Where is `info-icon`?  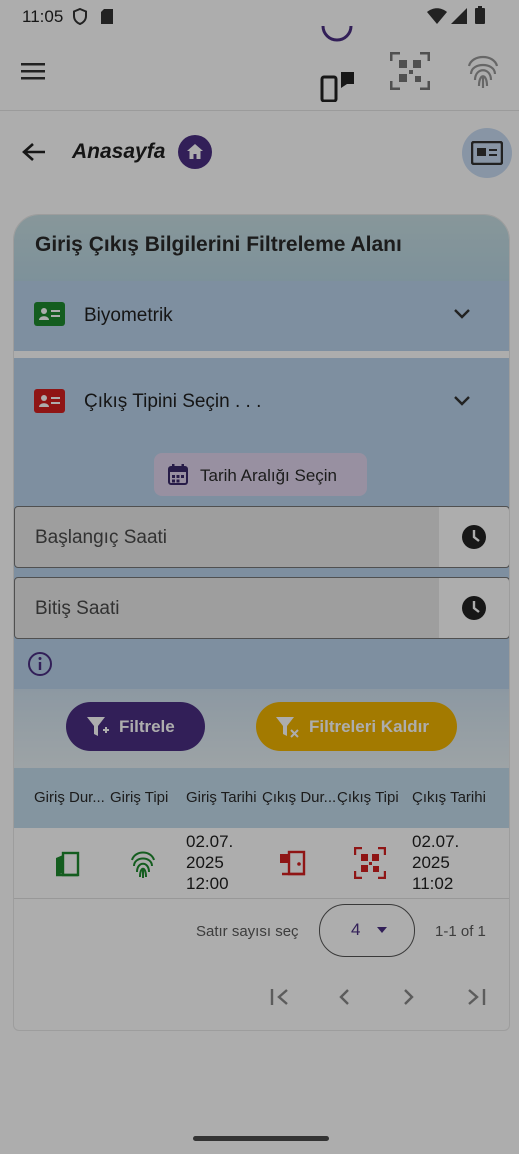
info-icon is located at coordinates (40, 664).